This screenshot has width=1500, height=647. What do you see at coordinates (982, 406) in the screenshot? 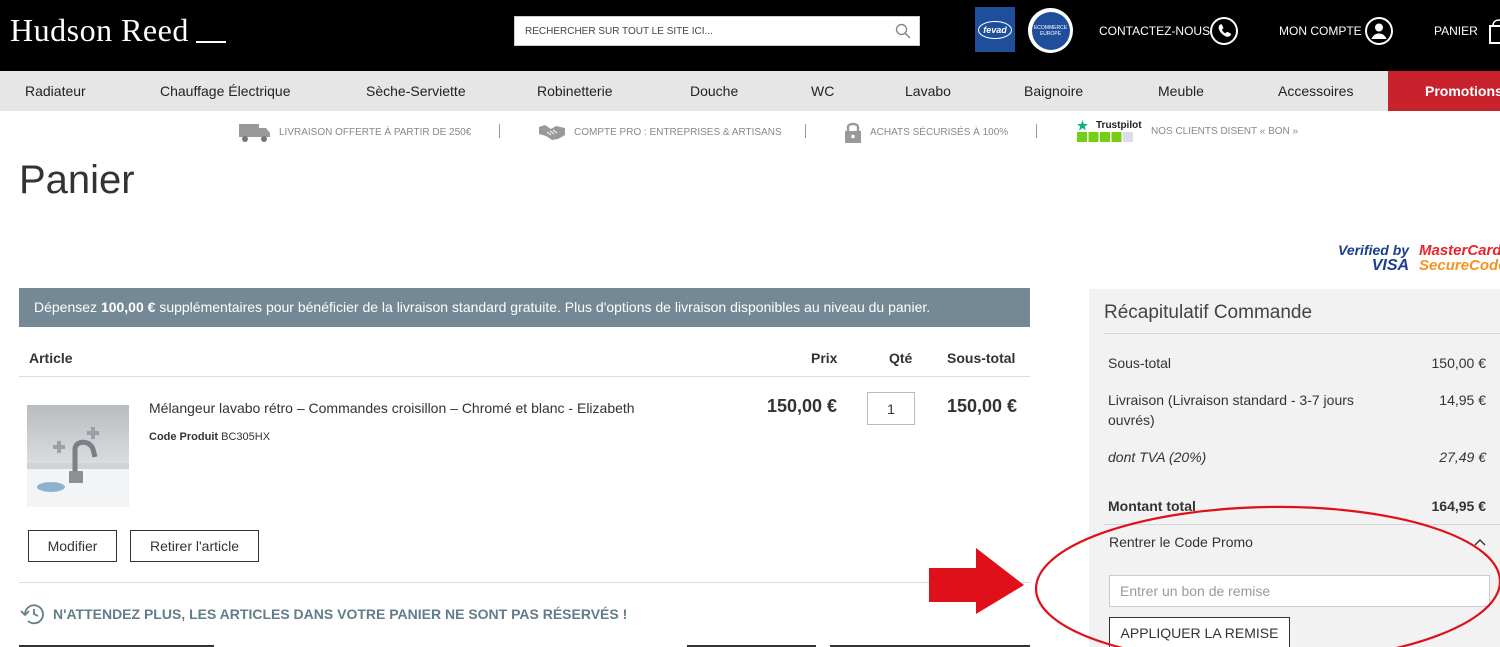
I see `item-subtotal: 150,00 €` at bounding box center [982, 406].